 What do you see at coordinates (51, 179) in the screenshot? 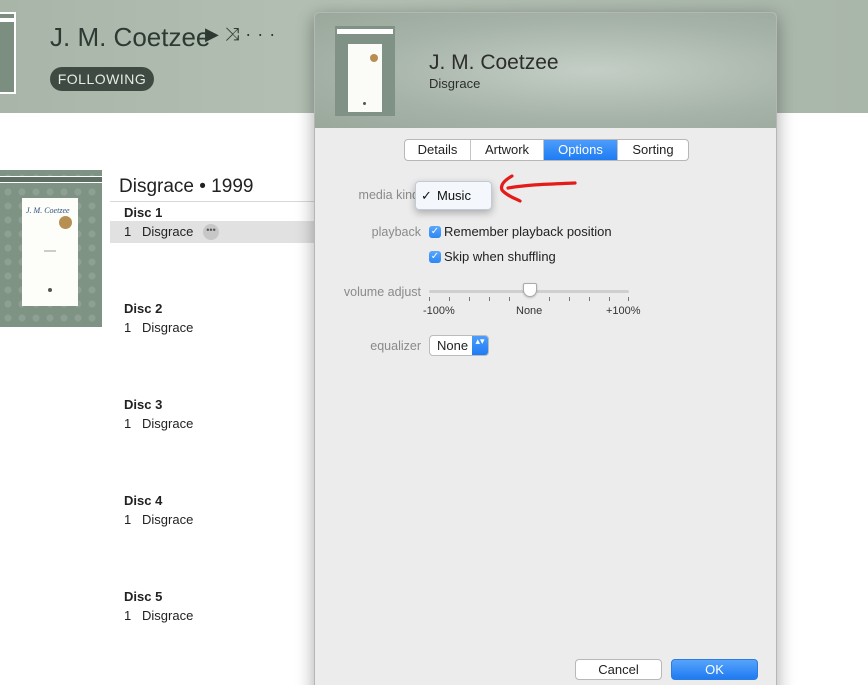
I see `cover-band` at bounding box center [51, 179].